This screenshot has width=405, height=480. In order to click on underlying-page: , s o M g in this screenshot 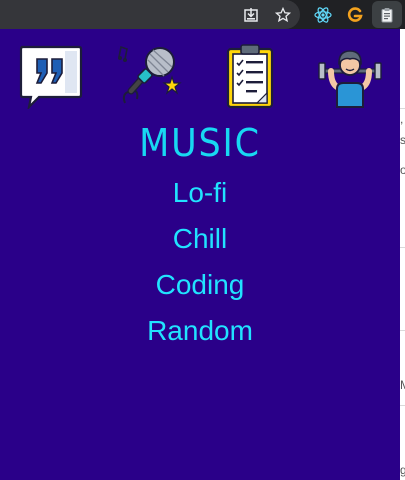, I will do `click(402, 254)`.